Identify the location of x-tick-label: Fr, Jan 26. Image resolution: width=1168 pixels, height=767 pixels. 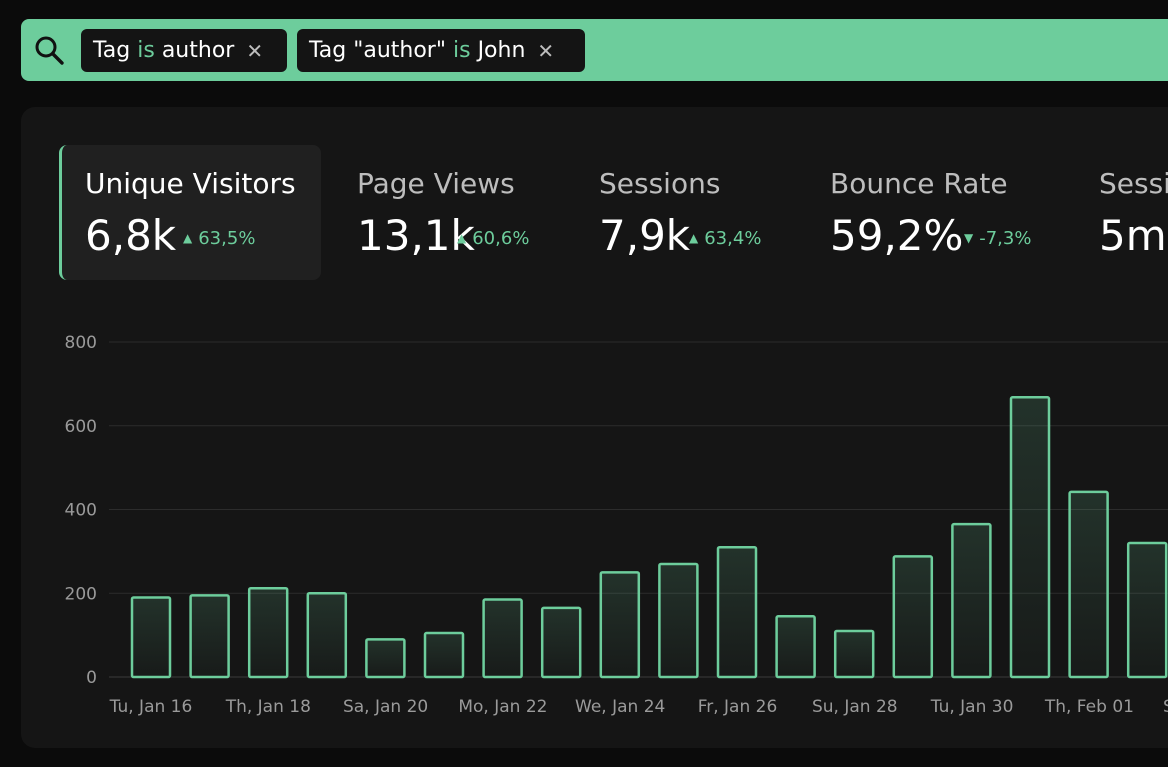
(738, 707).